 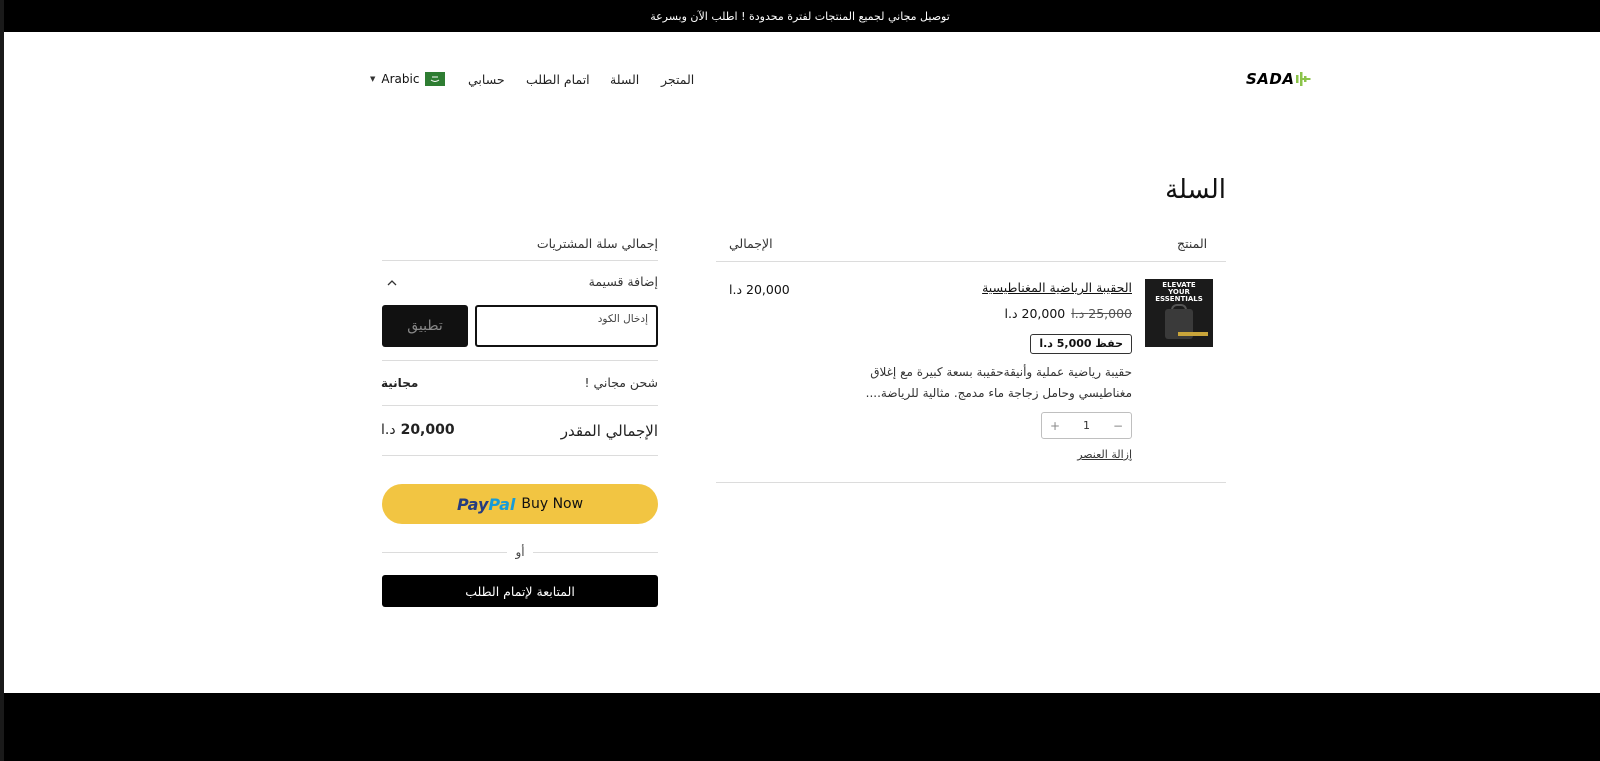 What do you see at coordinates (1195, 190) in the screenshot?
I see `page-title: السلة` at bounding box center [1195, 190].